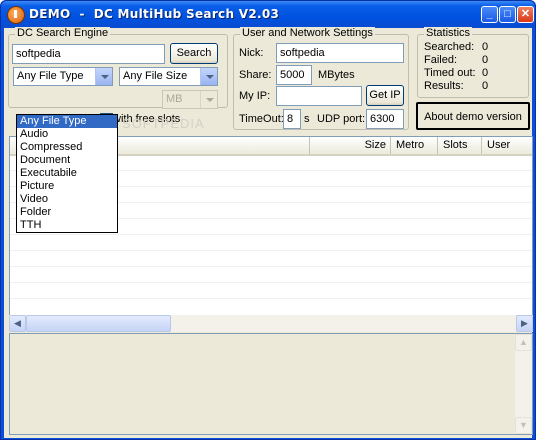  What do you see at coordinates (523, 384) in the screenshot?
I see `log-vertical-scrollbar: ▲ ▼` at bounding box center [523, 384].